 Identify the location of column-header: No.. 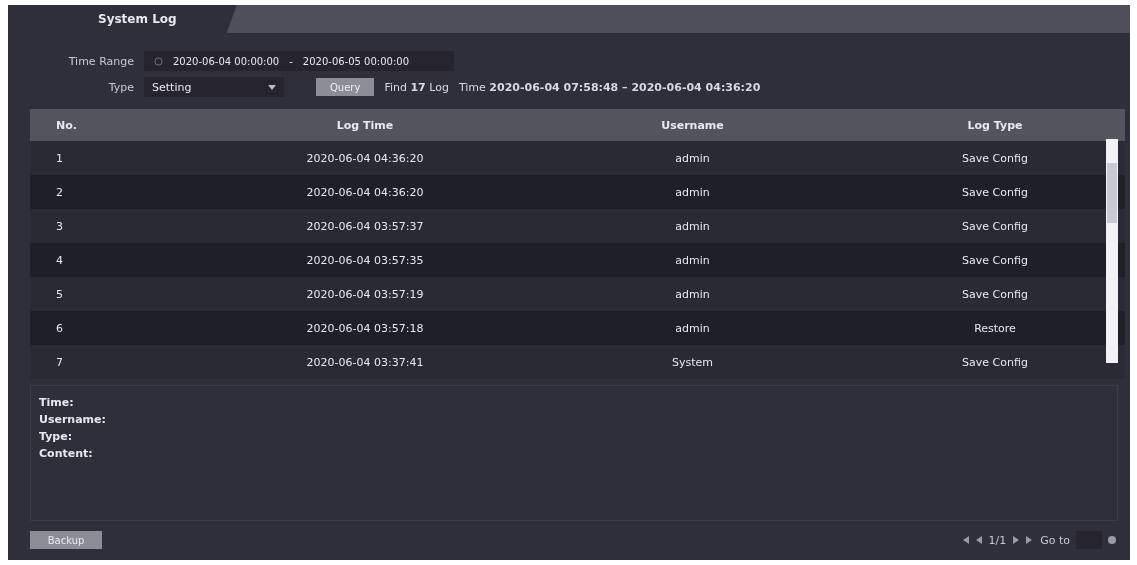
(120, 125).